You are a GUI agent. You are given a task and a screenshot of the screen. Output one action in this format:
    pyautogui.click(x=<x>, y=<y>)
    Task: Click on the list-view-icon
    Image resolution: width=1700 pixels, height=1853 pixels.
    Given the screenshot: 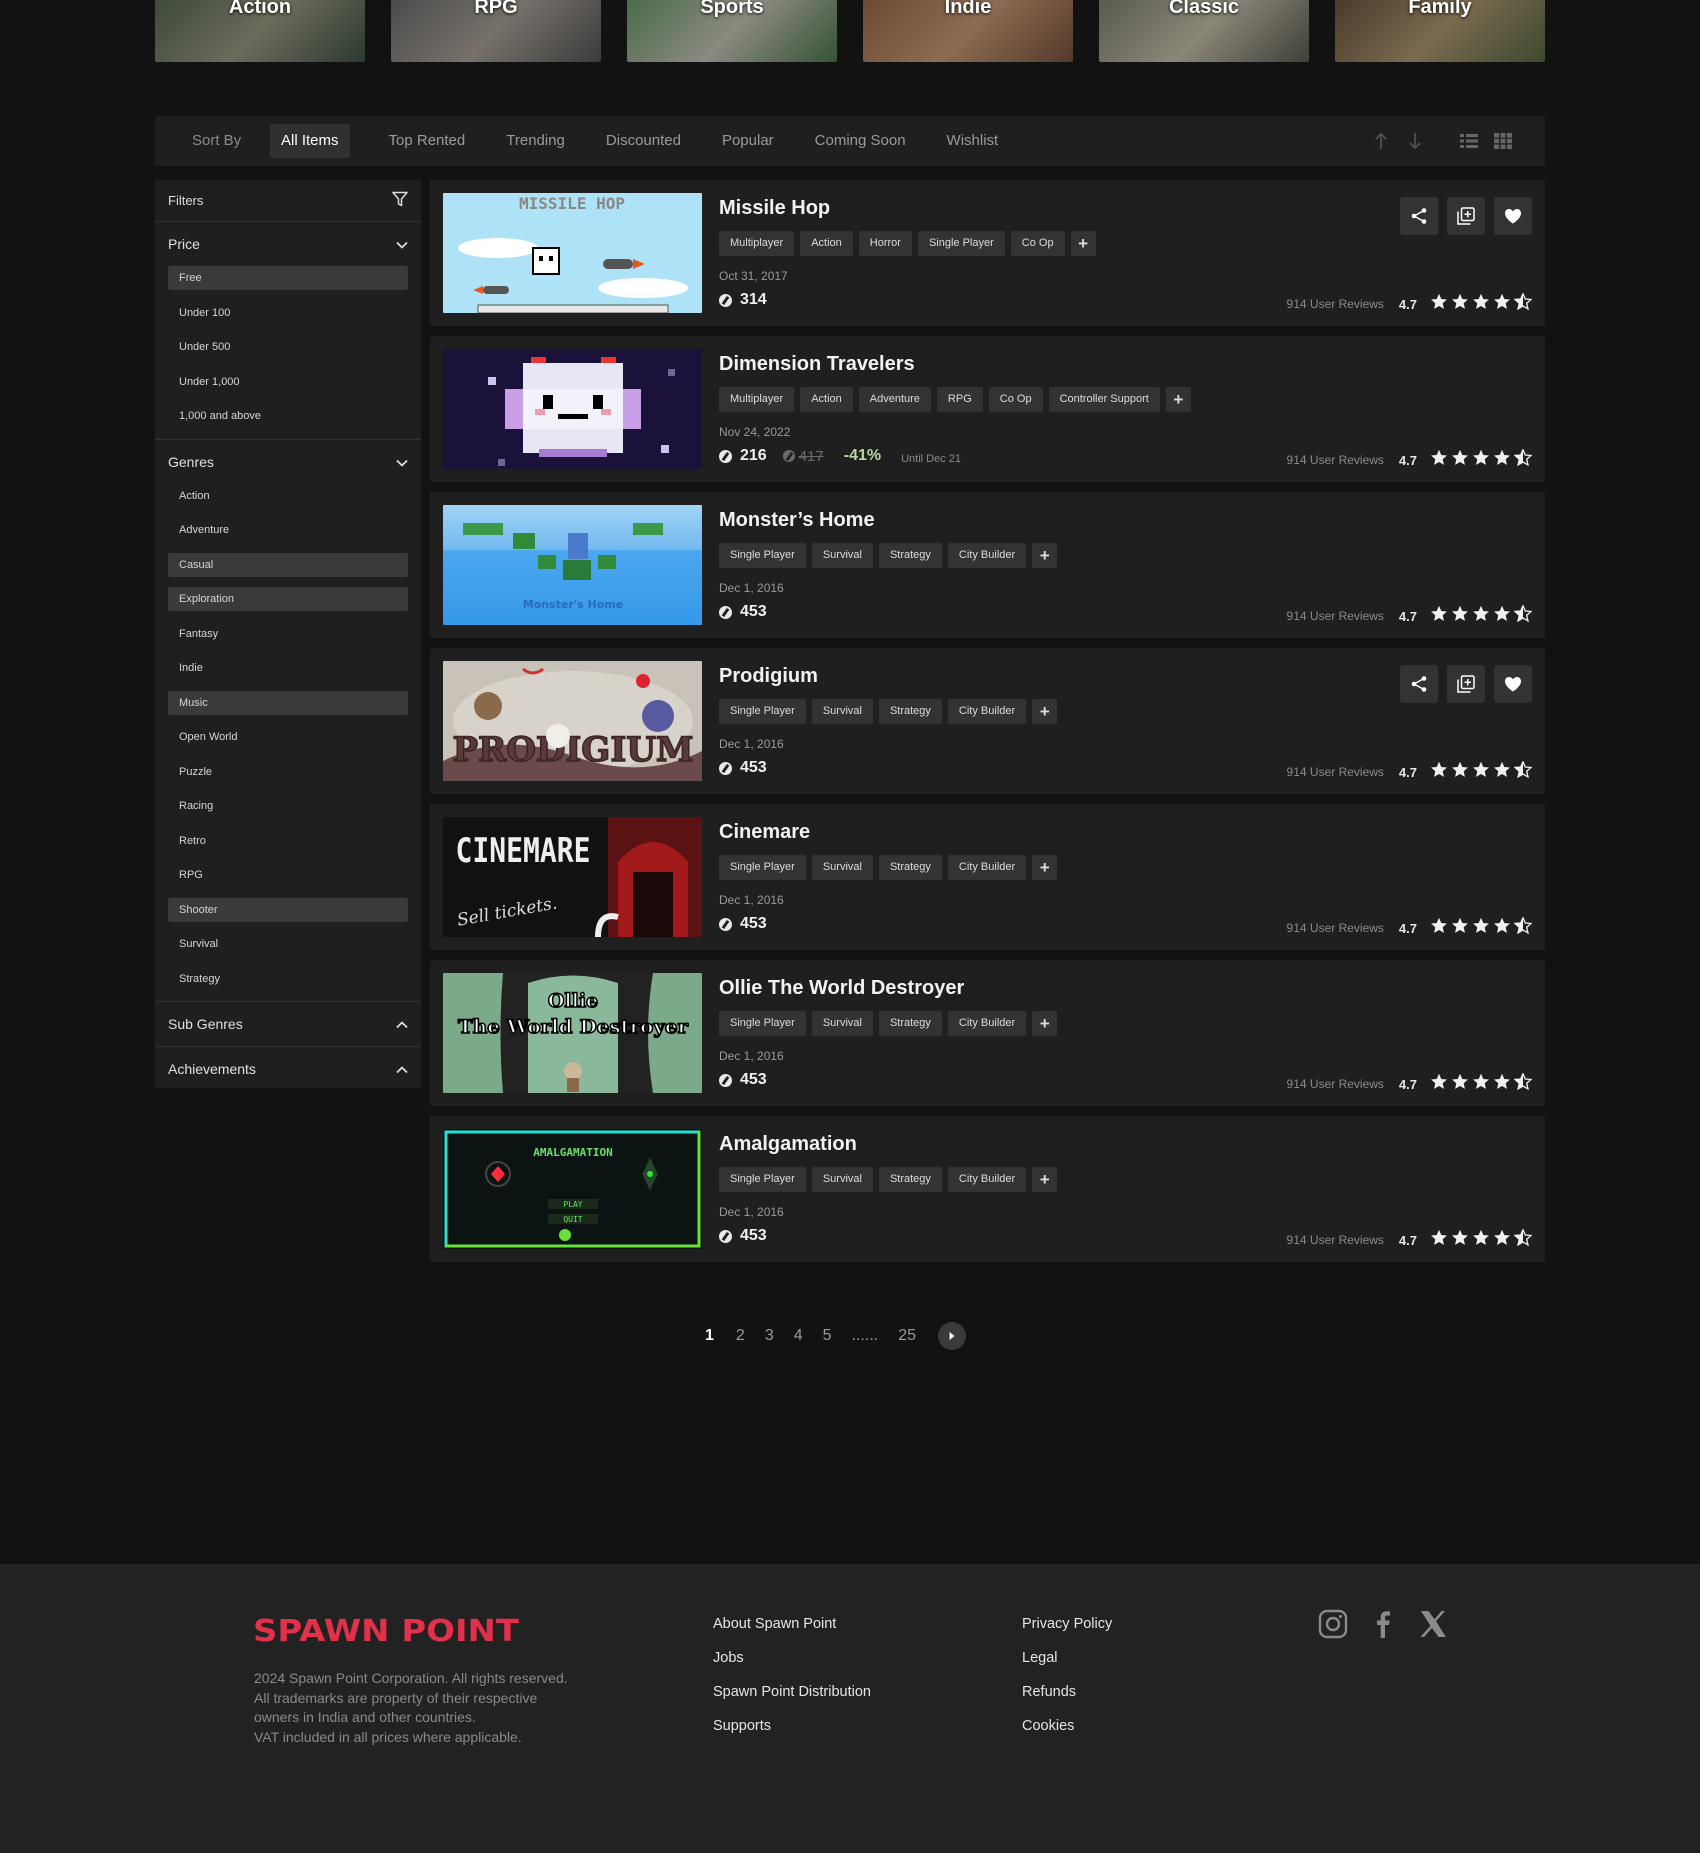 What is the action you would take?
    pyautogui.click(x=1469, y=141)
    